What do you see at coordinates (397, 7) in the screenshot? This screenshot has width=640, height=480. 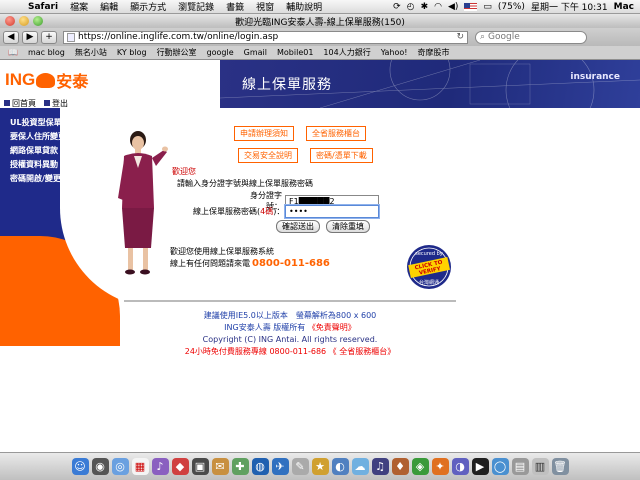 I see `sync-icon: ⟳` at bounding box center [397, 7].